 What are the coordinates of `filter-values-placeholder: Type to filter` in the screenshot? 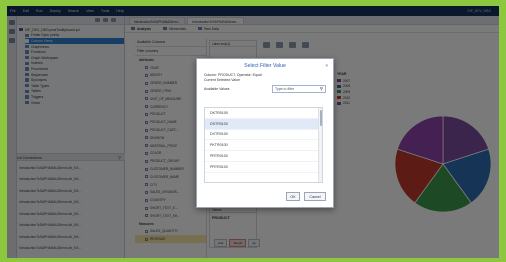 It's located at (285, 88).